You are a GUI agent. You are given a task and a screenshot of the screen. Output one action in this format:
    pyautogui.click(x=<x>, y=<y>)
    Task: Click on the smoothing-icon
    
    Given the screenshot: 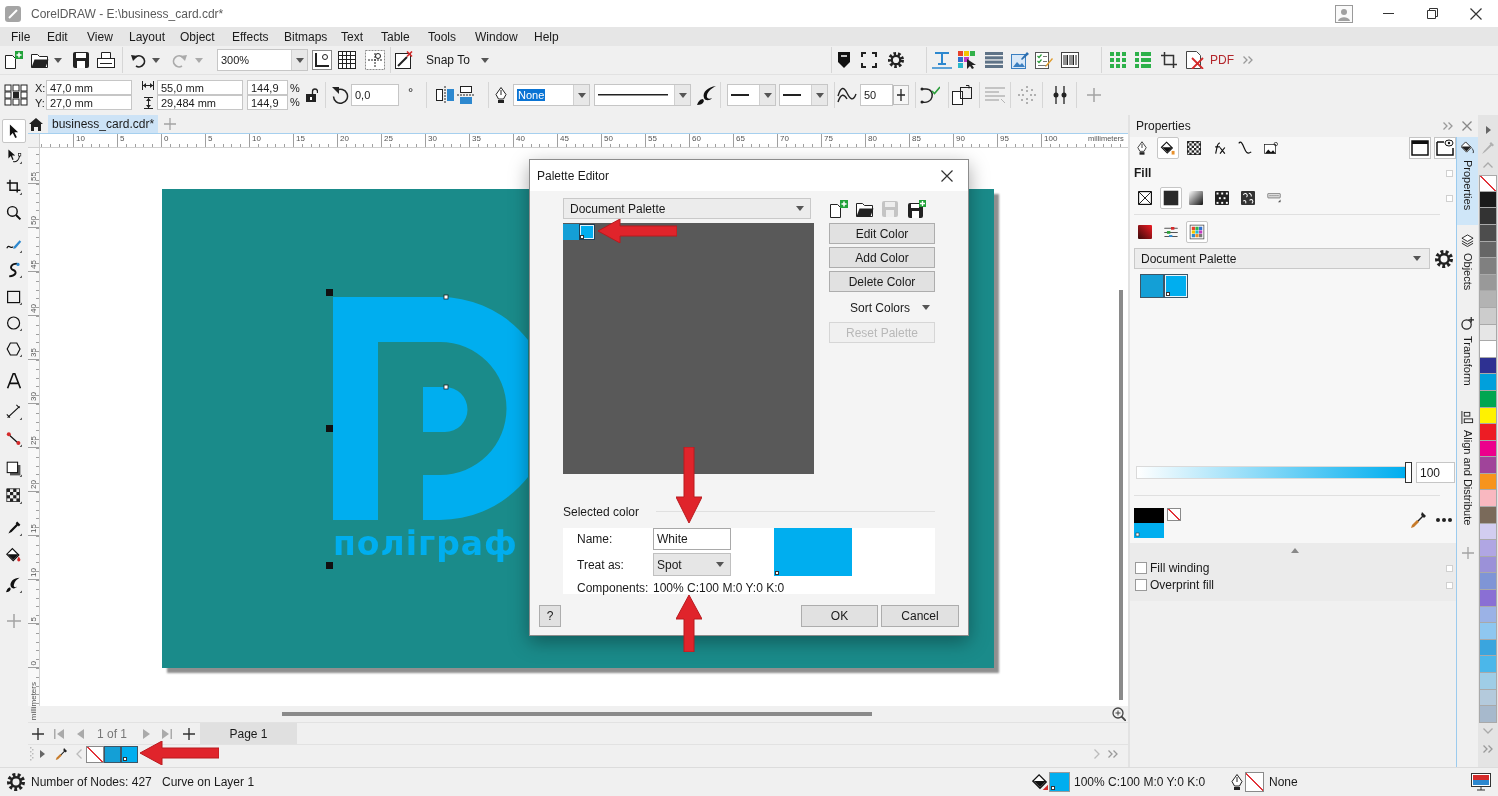 What is the action you would take?
    pyautogui.click(x=847, y=95)
    